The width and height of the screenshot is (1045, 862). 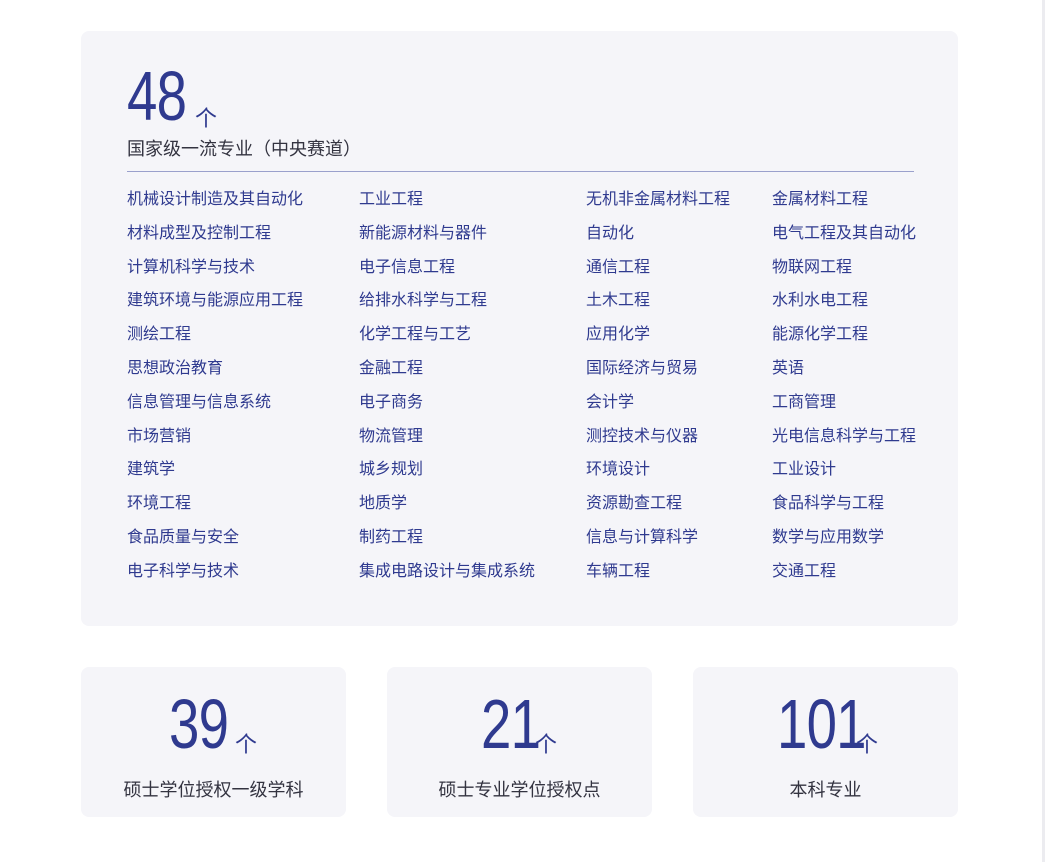 I want to click on major-item: 应用化学, so click(x=618, y=333).